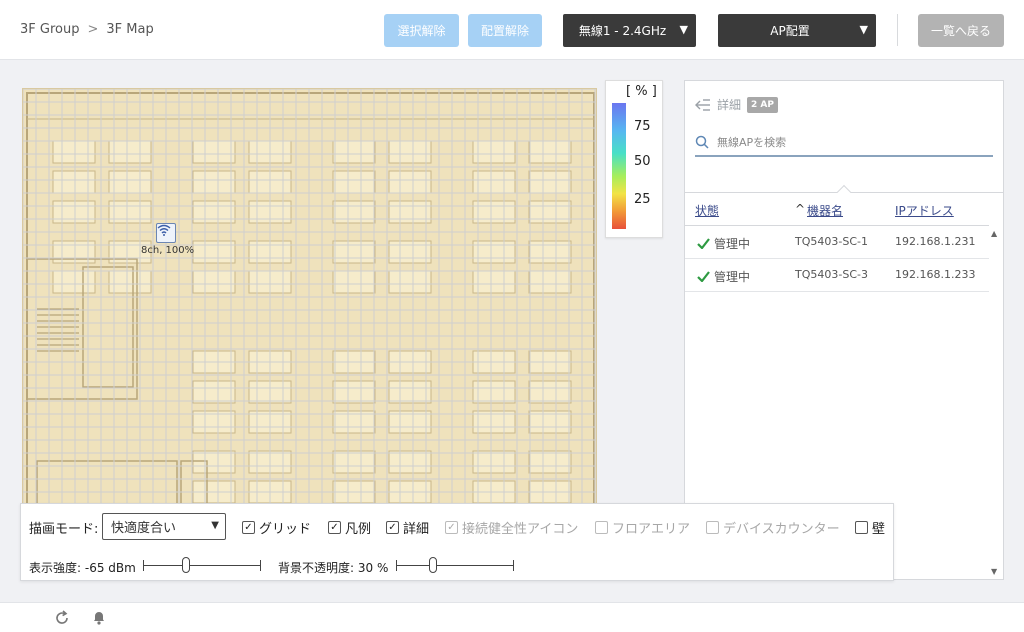 The width and height of the screenshot is (1024, 632). What do you see at coordinates (924, 210) in the screenshot?
I see `column-header-ip: IPアドレス` at bounding box center [924, 210].